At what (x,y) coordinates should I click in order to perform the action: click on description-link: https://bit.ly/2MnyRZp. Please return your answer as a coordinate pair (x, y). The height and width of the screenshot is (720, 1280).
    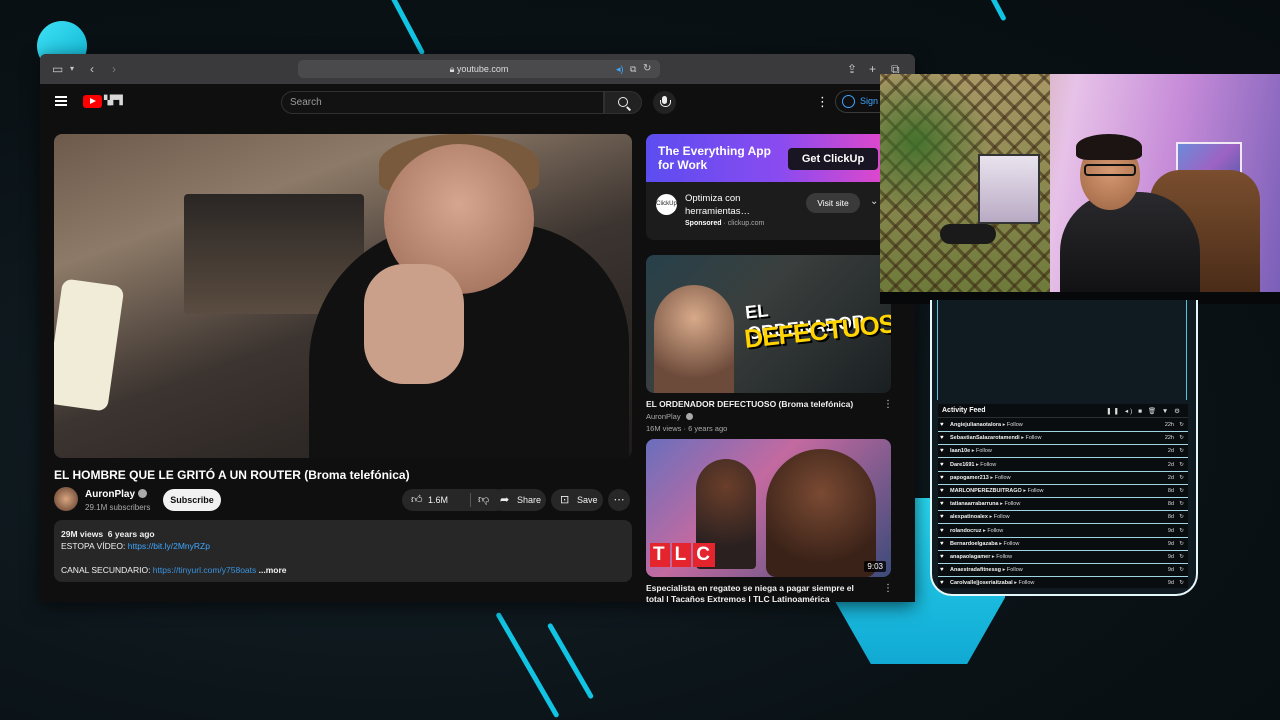
    Looking at the image, I should click on (169, 546).